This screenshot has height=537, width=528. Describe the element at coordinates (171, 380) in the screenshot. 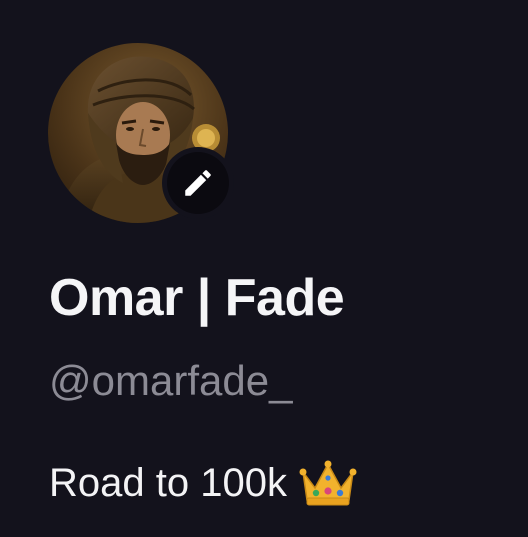

I see `username-handle: @omarfade_` at that location.